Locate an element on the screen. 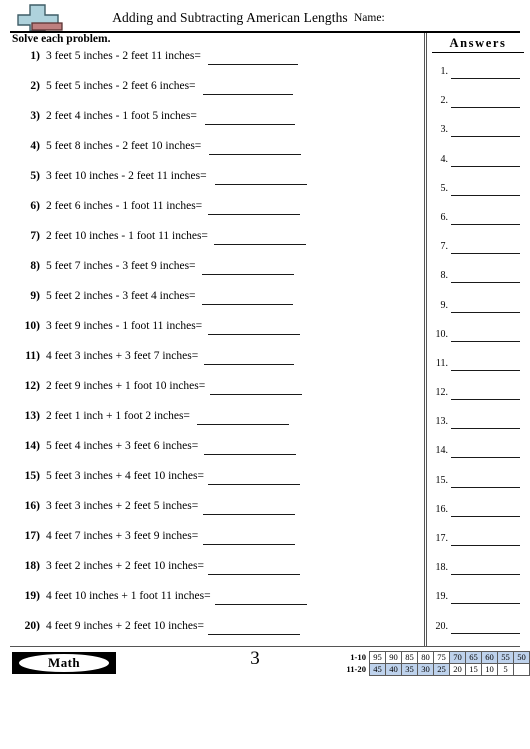 This screenshot has width=530, height=749. problem-row: 10) 3 feet 9 inches - 1 foot 11 inches= is located at coordinates (212, 333).